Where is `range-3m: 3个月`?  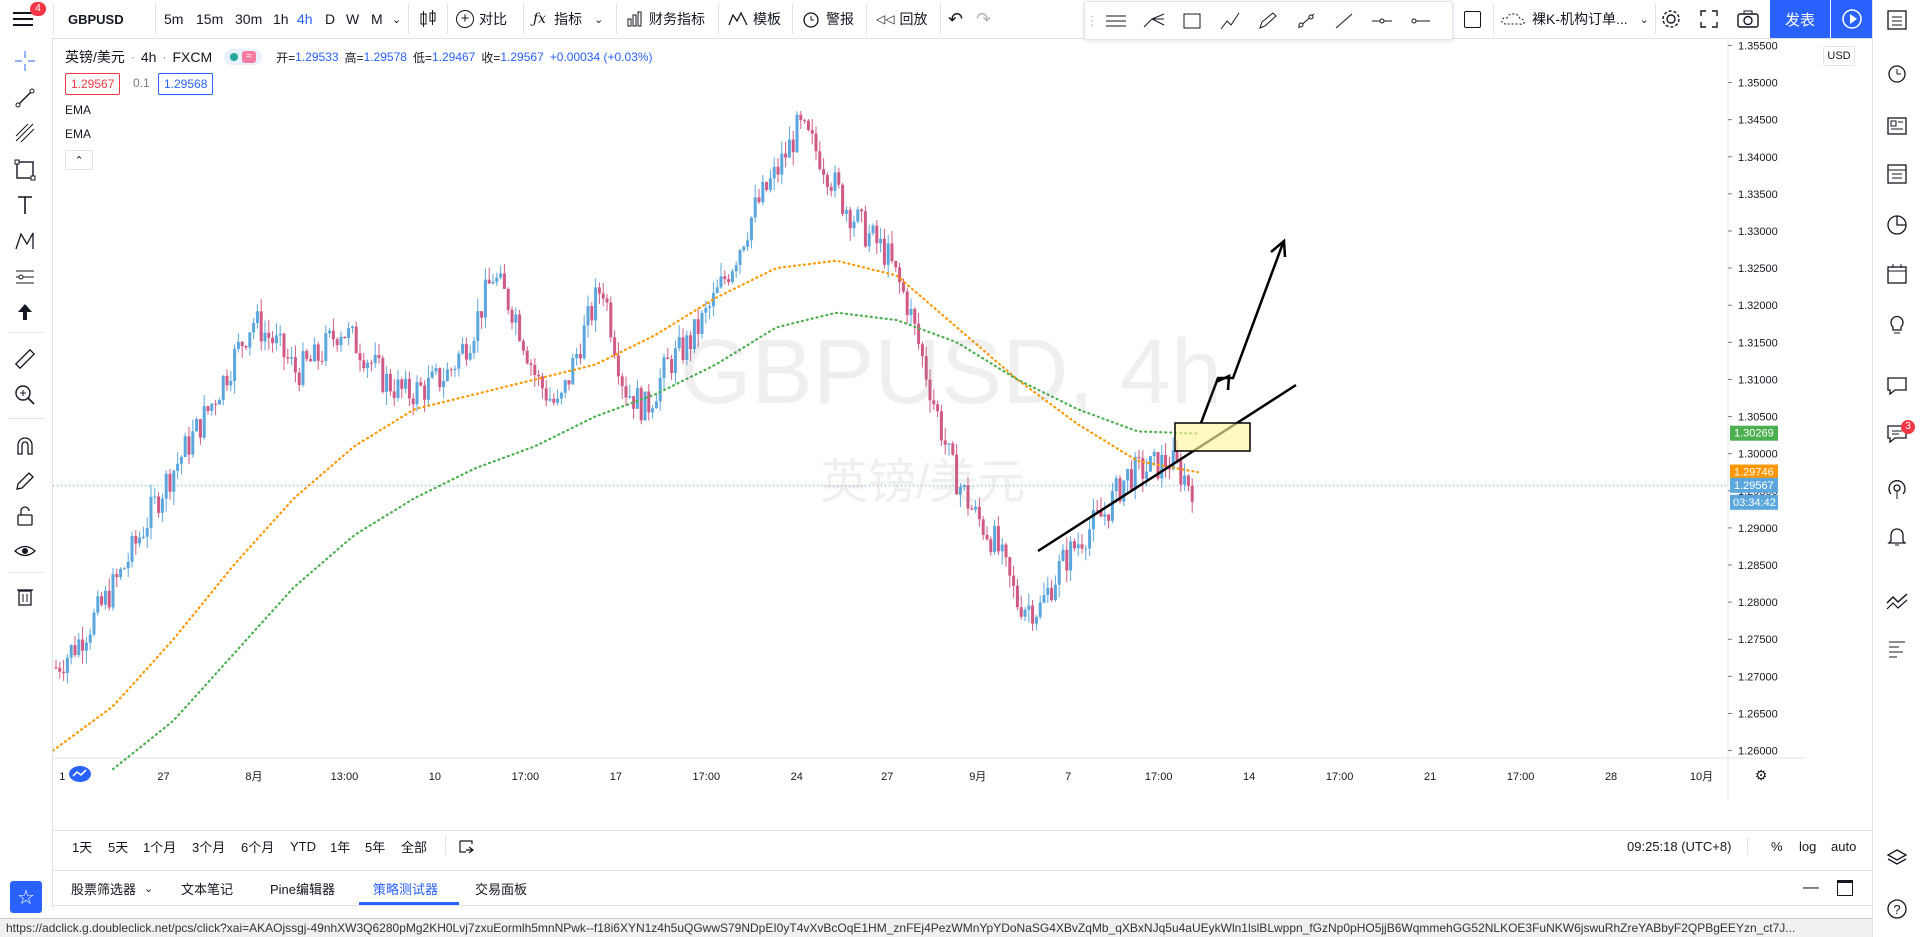
range-3m: 3个月 is located at coordinates (208, 846).